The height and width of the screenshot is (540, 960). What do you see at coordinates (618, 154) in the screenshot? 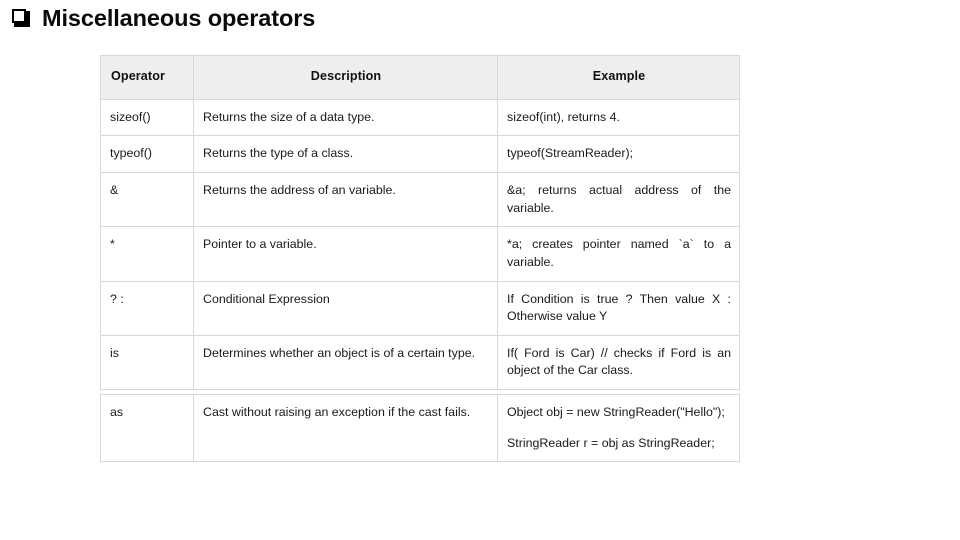
I see `cell-example: typeof(StreamReader);` at bounding box center [618, 154].